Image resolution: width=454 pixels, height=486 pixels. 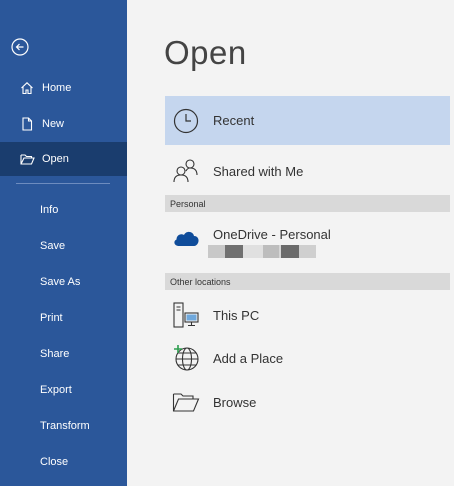 What do you see at coordinates (57, 88) in the screenshot?
I see `nav-home-label: Home` at bounding box center [57, 88].